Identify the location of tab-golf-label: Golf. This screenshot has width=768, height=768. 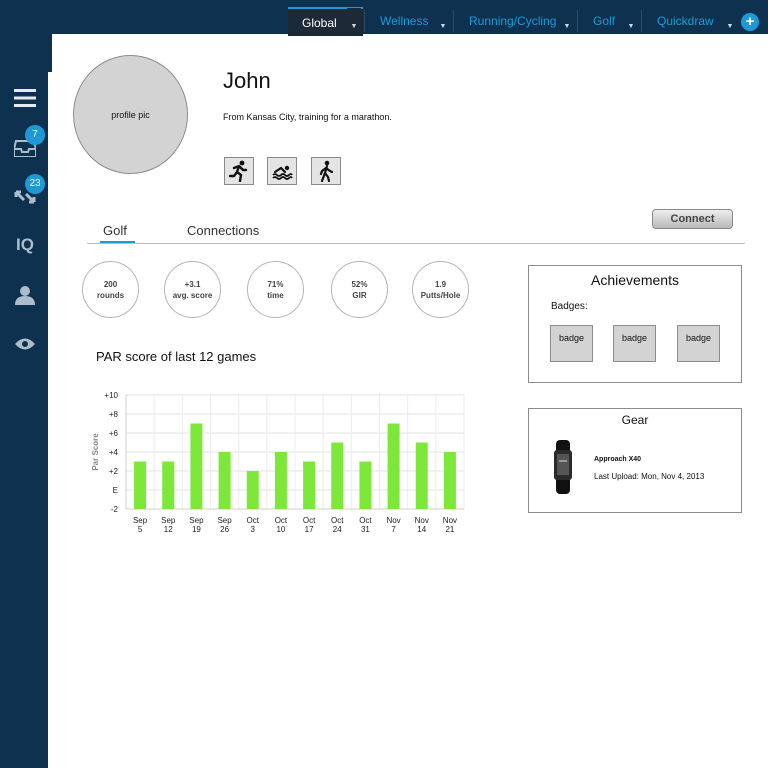
(604, 21).